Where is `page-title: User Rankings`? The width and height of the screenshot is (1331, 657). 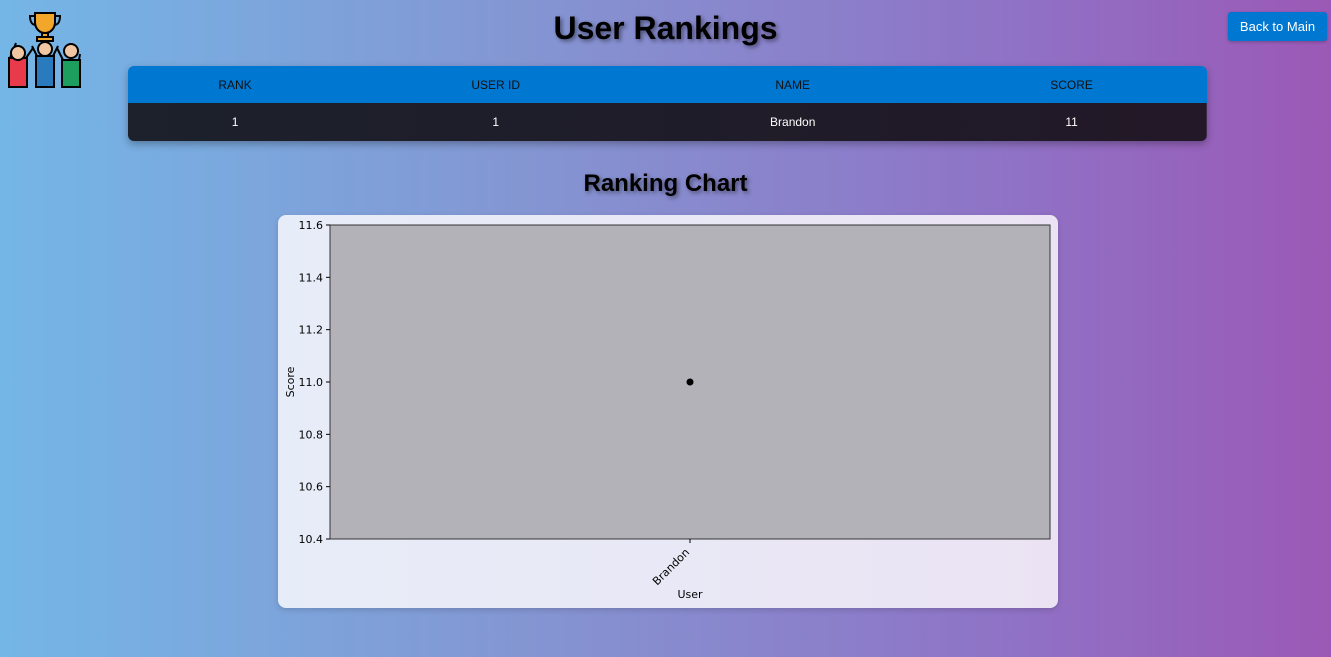 page-title: User Rankings is located at coordinates (665, 28).